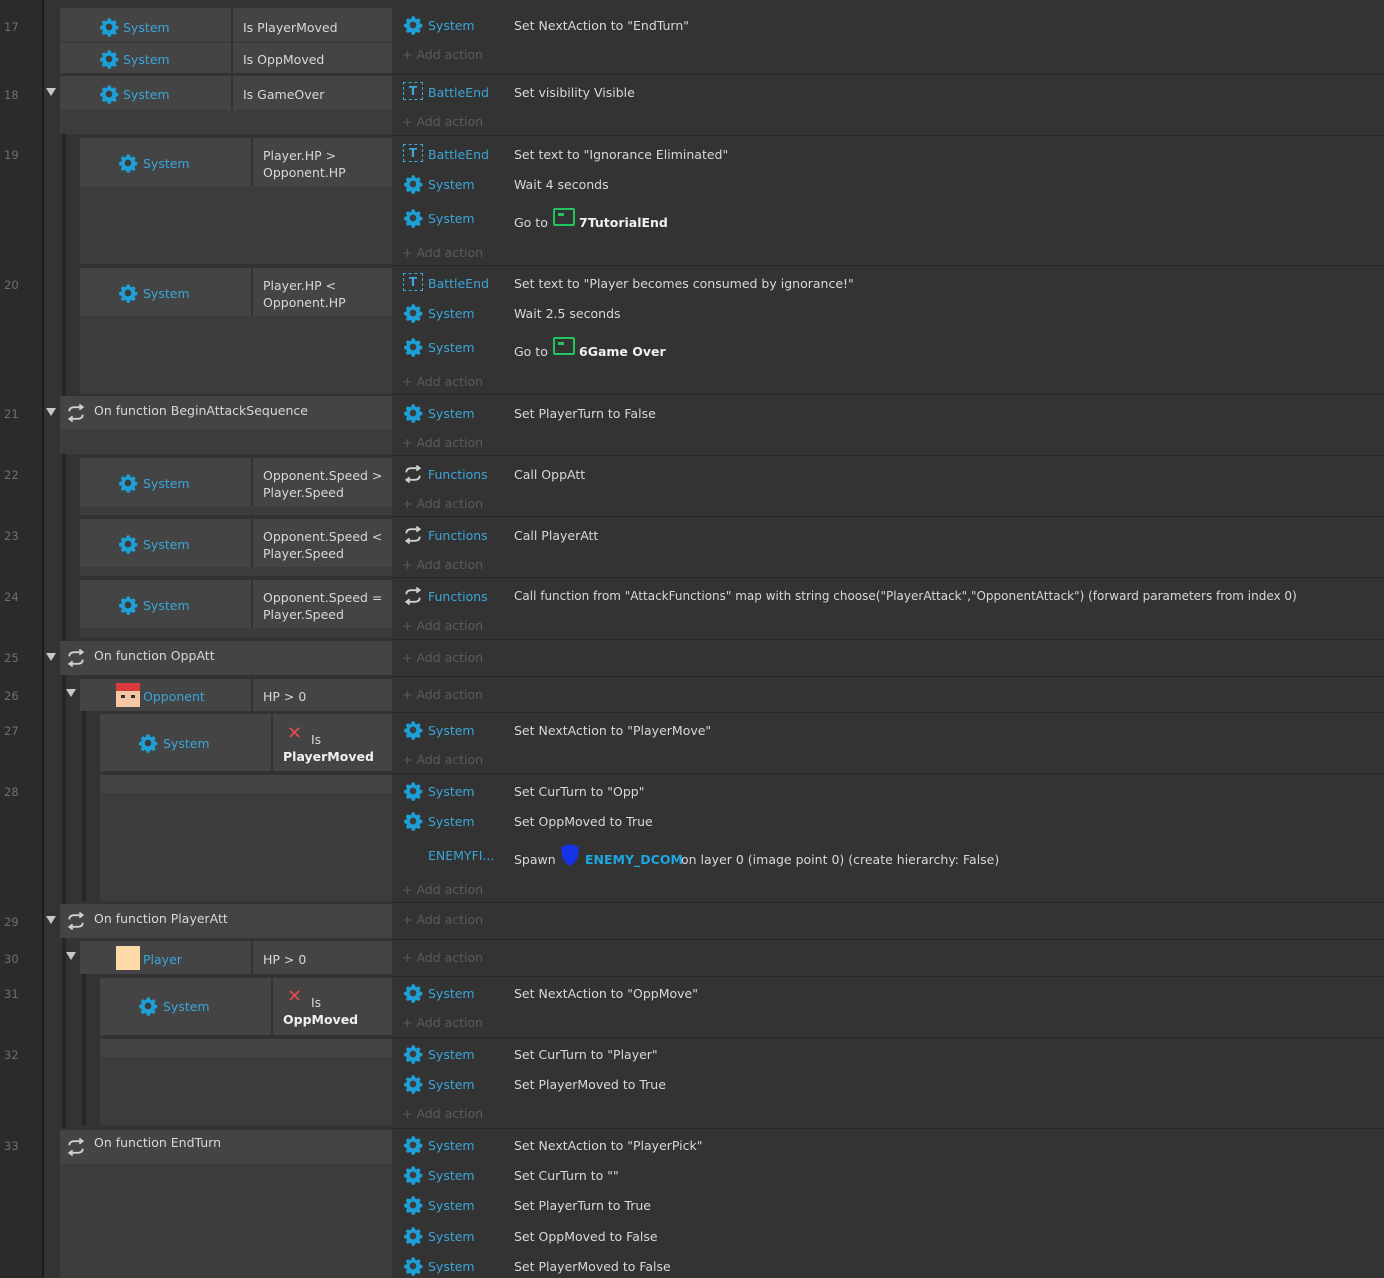  Describe the element at coordinates (201, 410) in the screenshot. I see `function-name: On function BeginAttackSequence` at that location.